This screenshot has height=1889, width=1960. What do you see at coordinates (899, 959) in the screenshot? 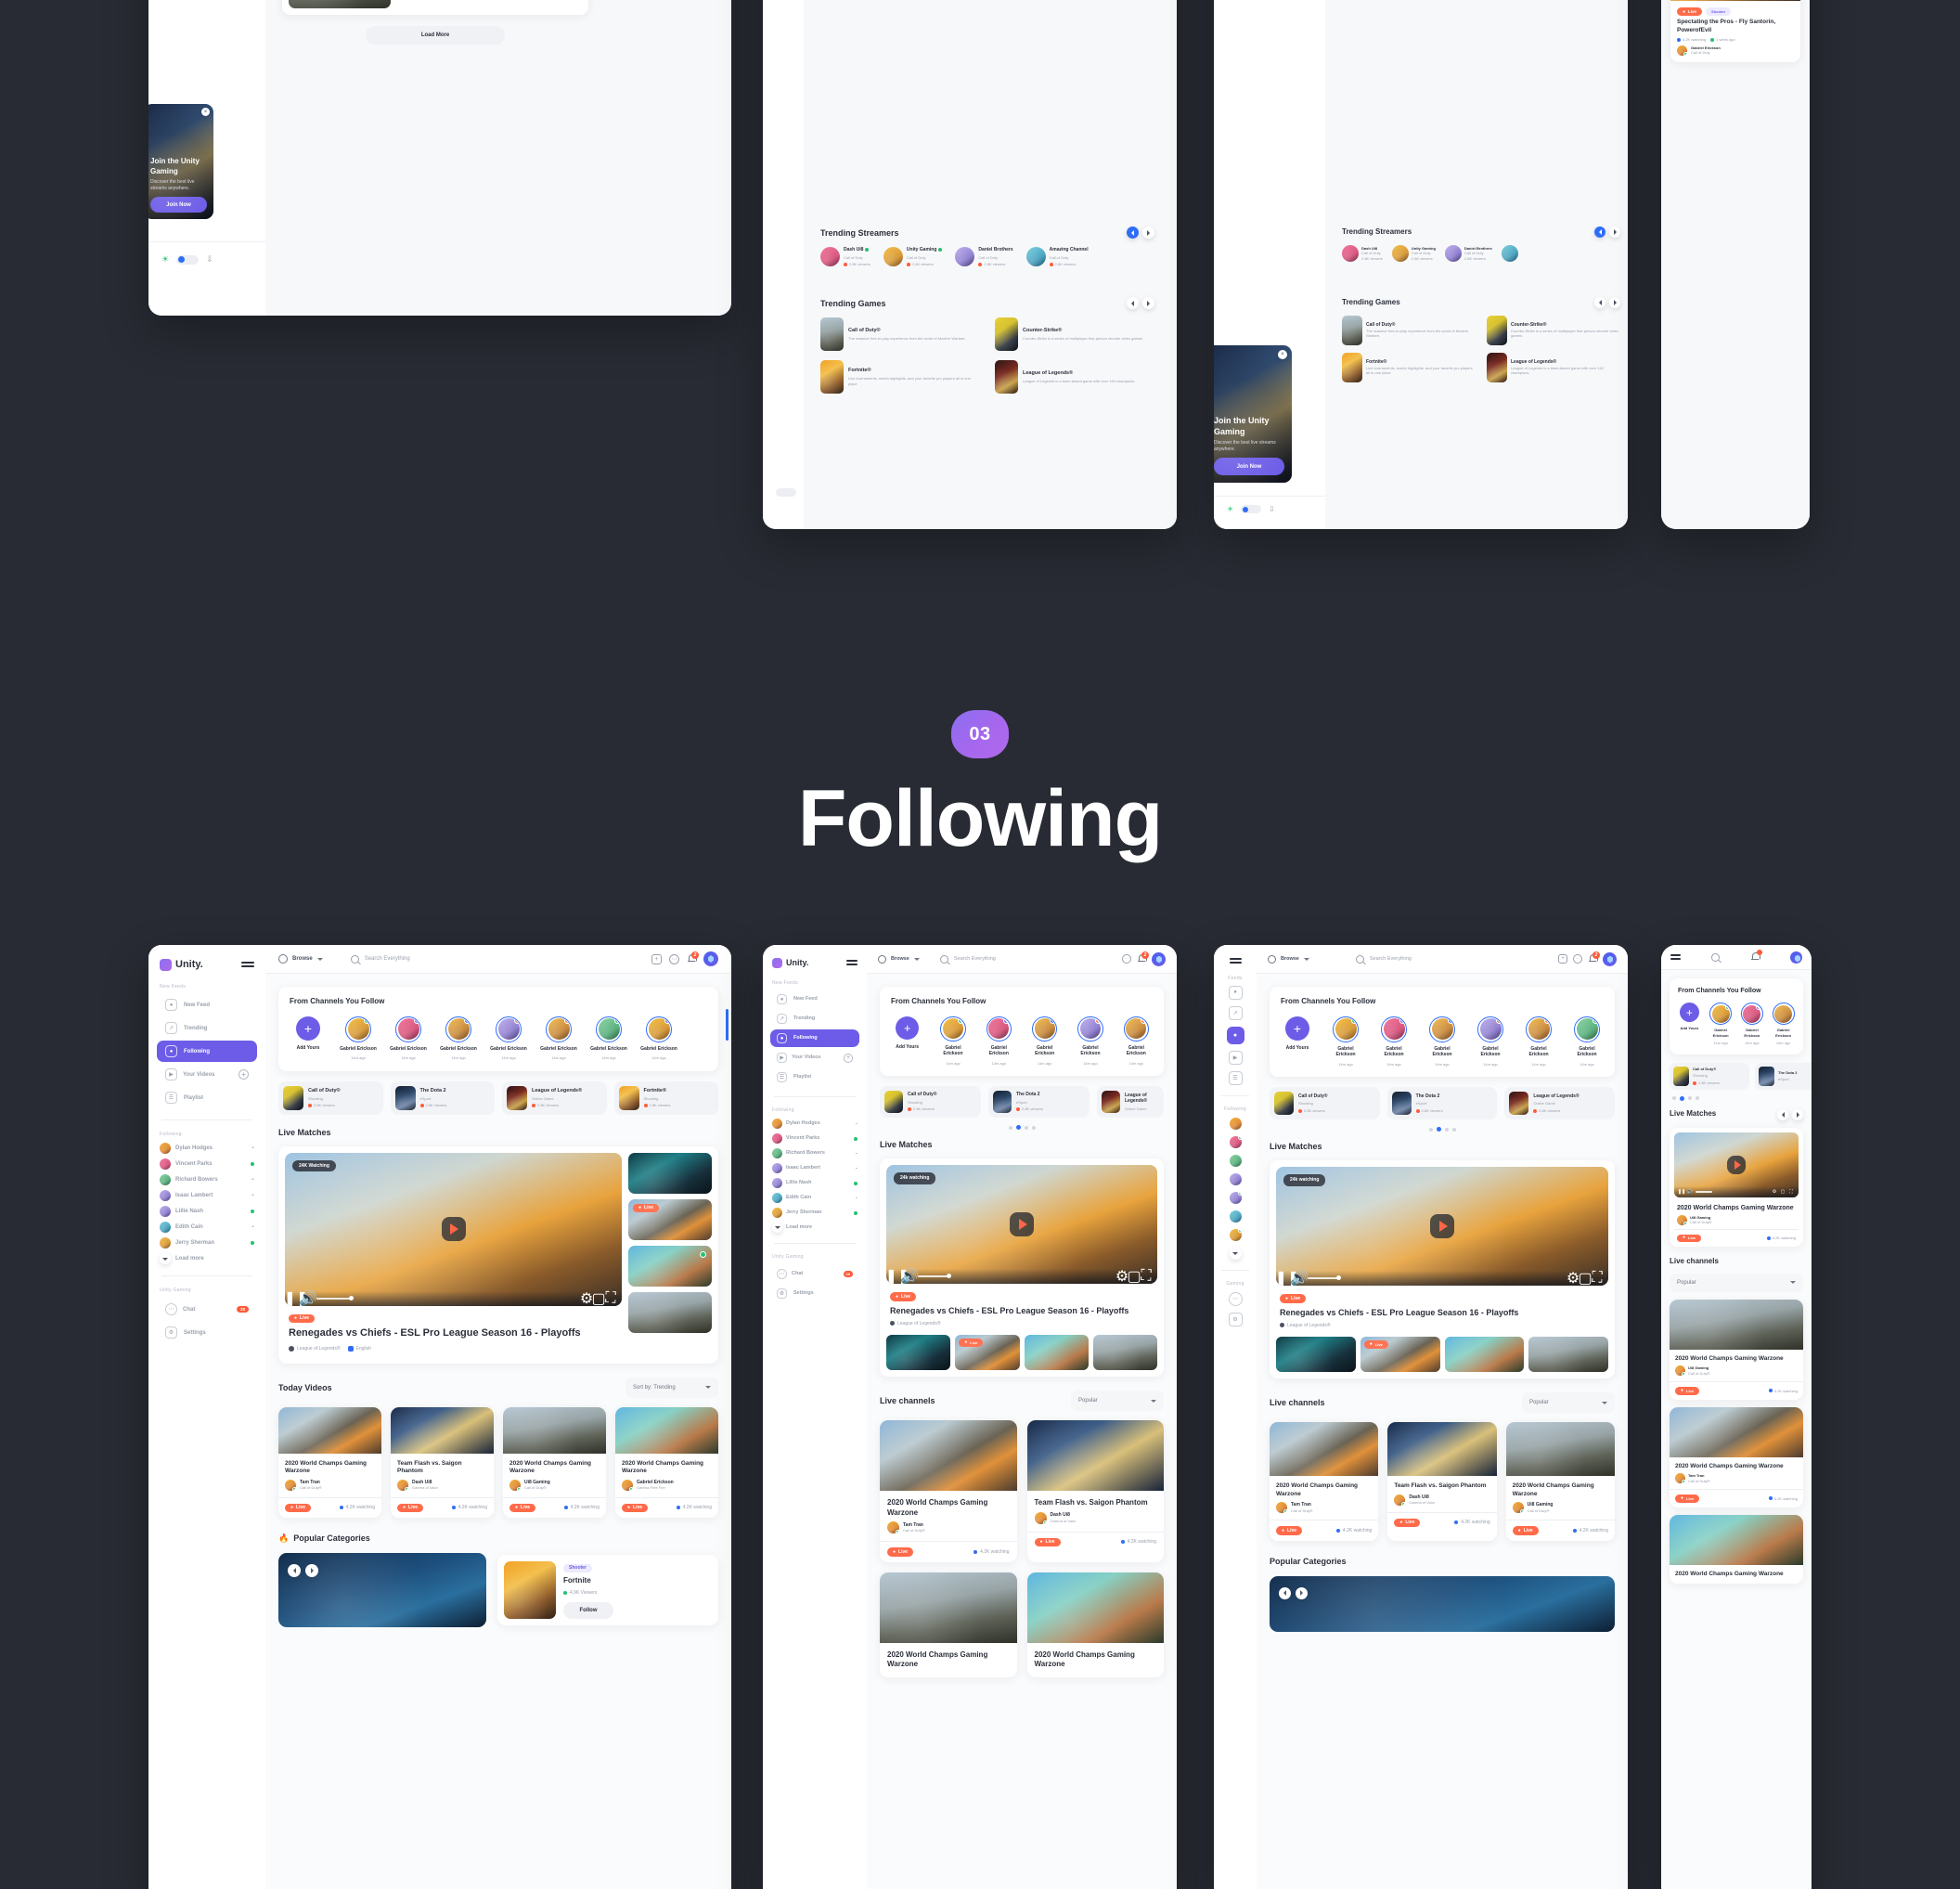
I see `browse-dropdown: Browse` at bounding box center [899, 959].